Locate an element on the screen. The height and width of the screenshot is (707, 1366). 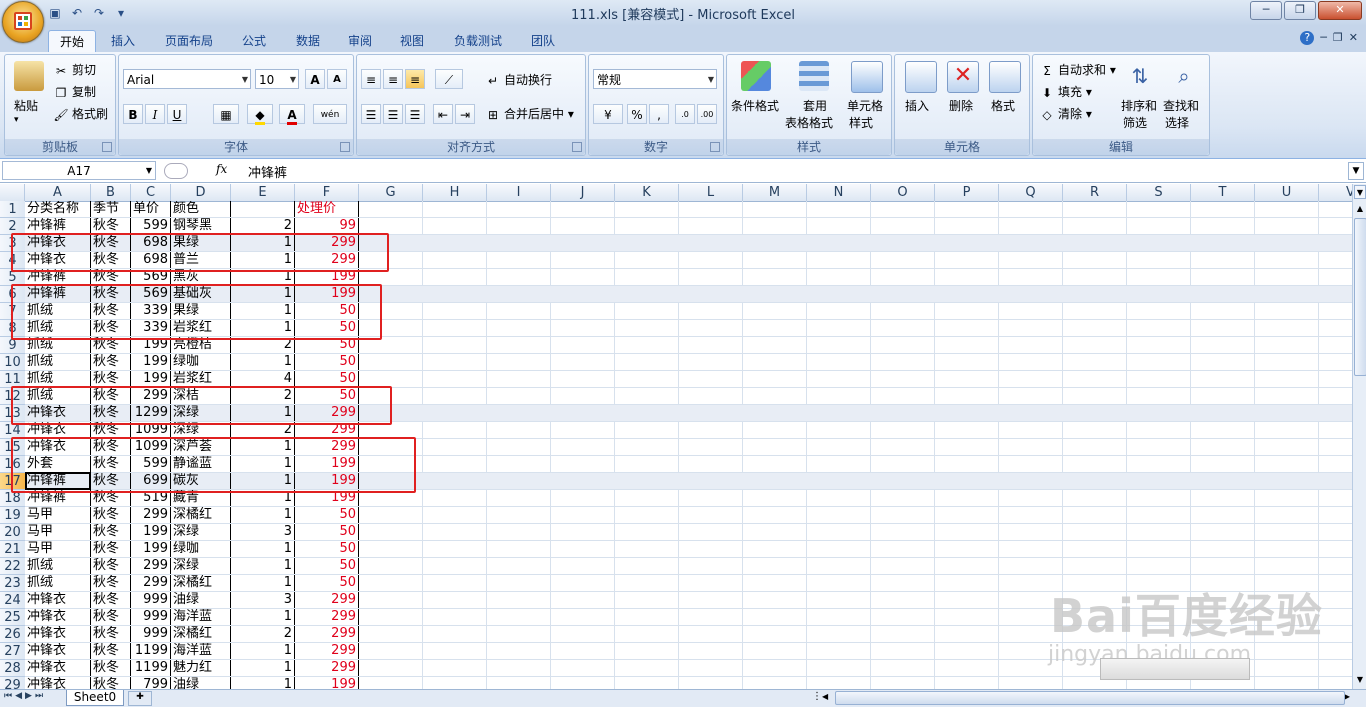
expand-formula-bar-icon: ▼ is located at coordinates (1356, 171).